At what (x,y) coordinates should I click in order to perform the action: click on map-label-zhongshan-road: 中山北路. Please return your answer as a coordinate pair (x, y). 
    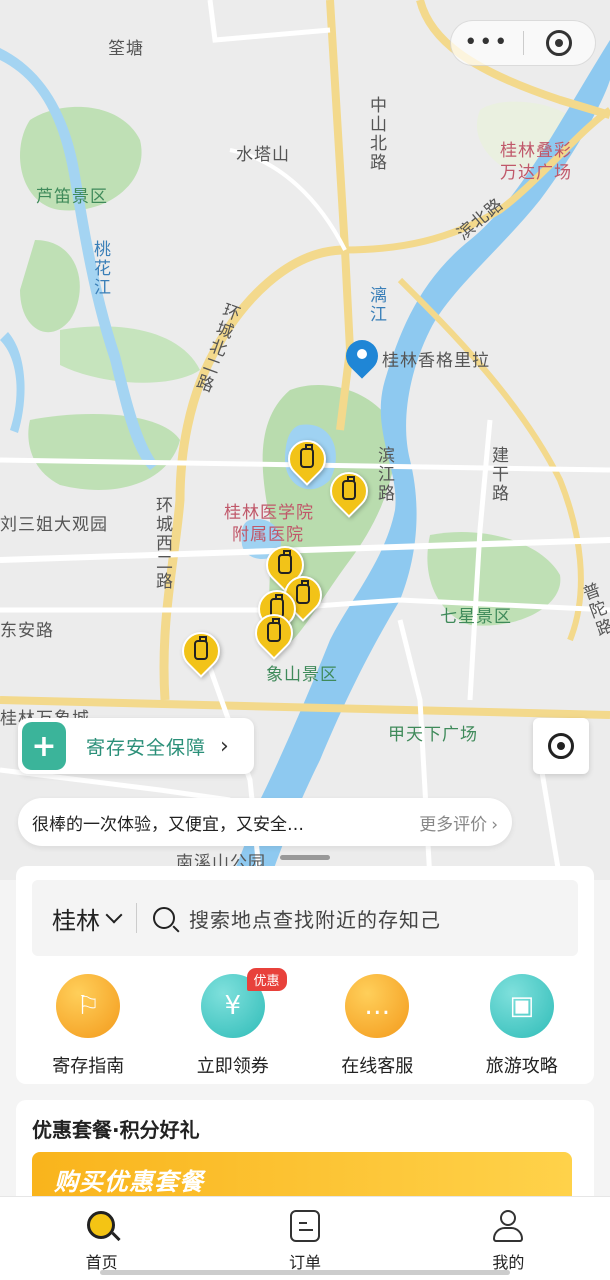
    Looking at the image, I should click on (376, 134).